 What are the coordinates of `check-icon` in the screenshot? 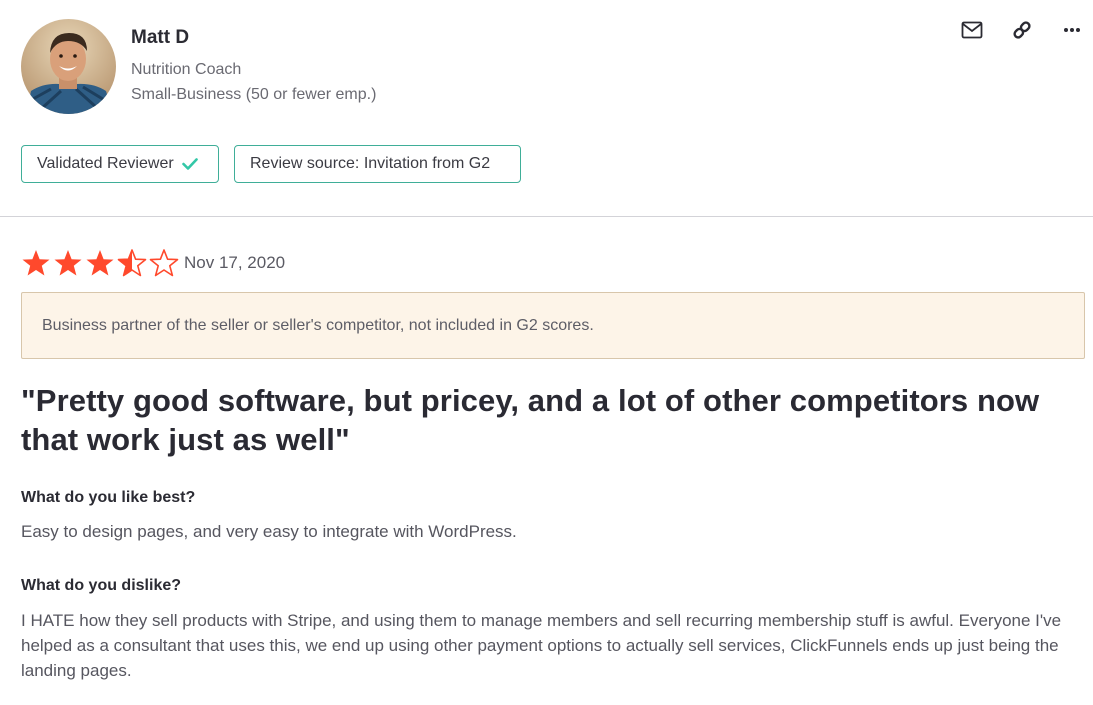 It's located at (189, 164).